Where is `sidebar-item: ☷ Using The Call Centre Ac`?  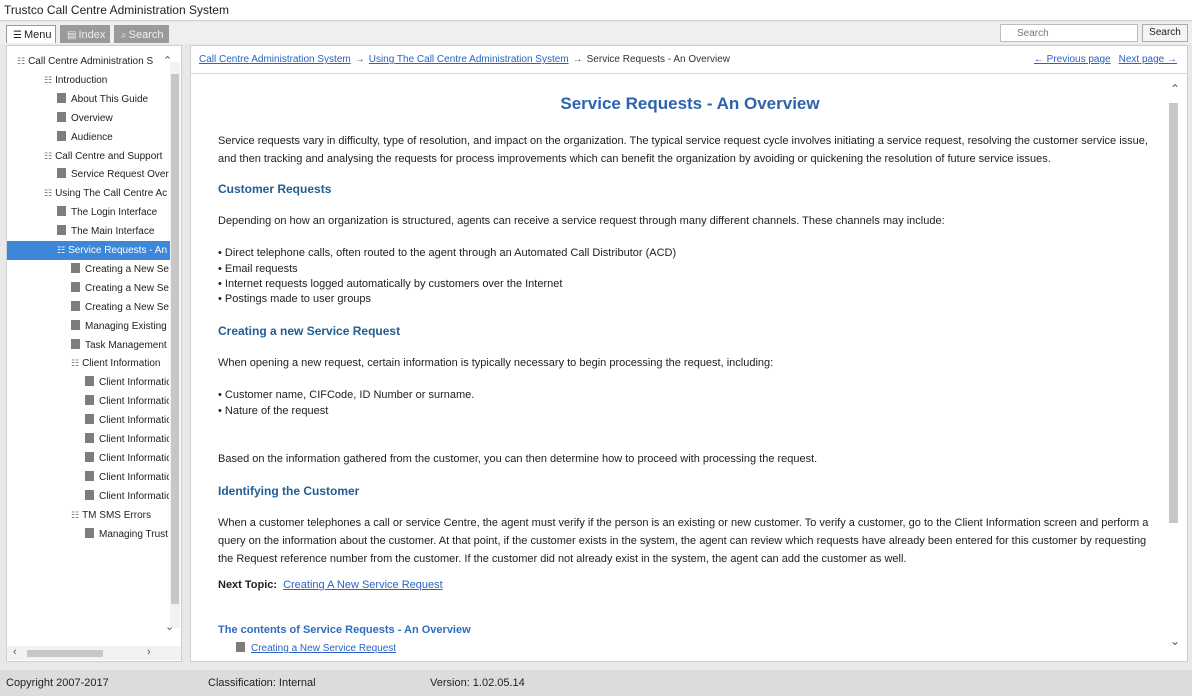 sidebar-item: ☷ Using The Call Centre Ac is located at coordinates (106, 193).